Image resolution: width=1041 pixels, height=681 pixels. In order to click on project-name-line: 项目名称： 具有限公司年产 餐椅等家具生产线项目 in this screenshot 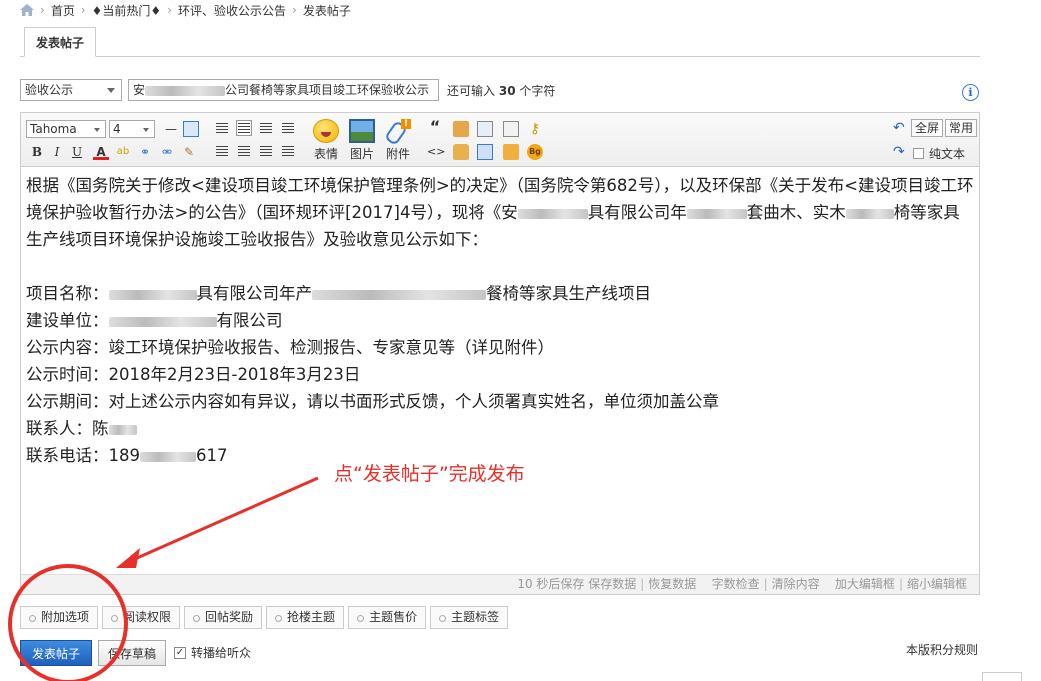, I will do `click(500, 293)`.